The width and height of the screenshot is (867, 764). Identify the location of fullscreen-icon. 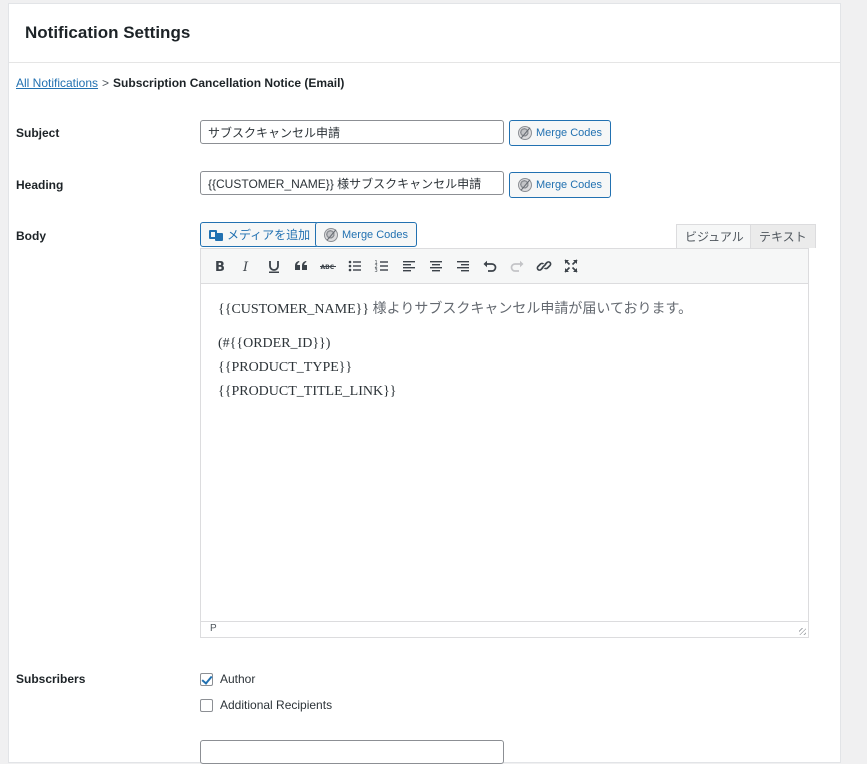
(570, 266).